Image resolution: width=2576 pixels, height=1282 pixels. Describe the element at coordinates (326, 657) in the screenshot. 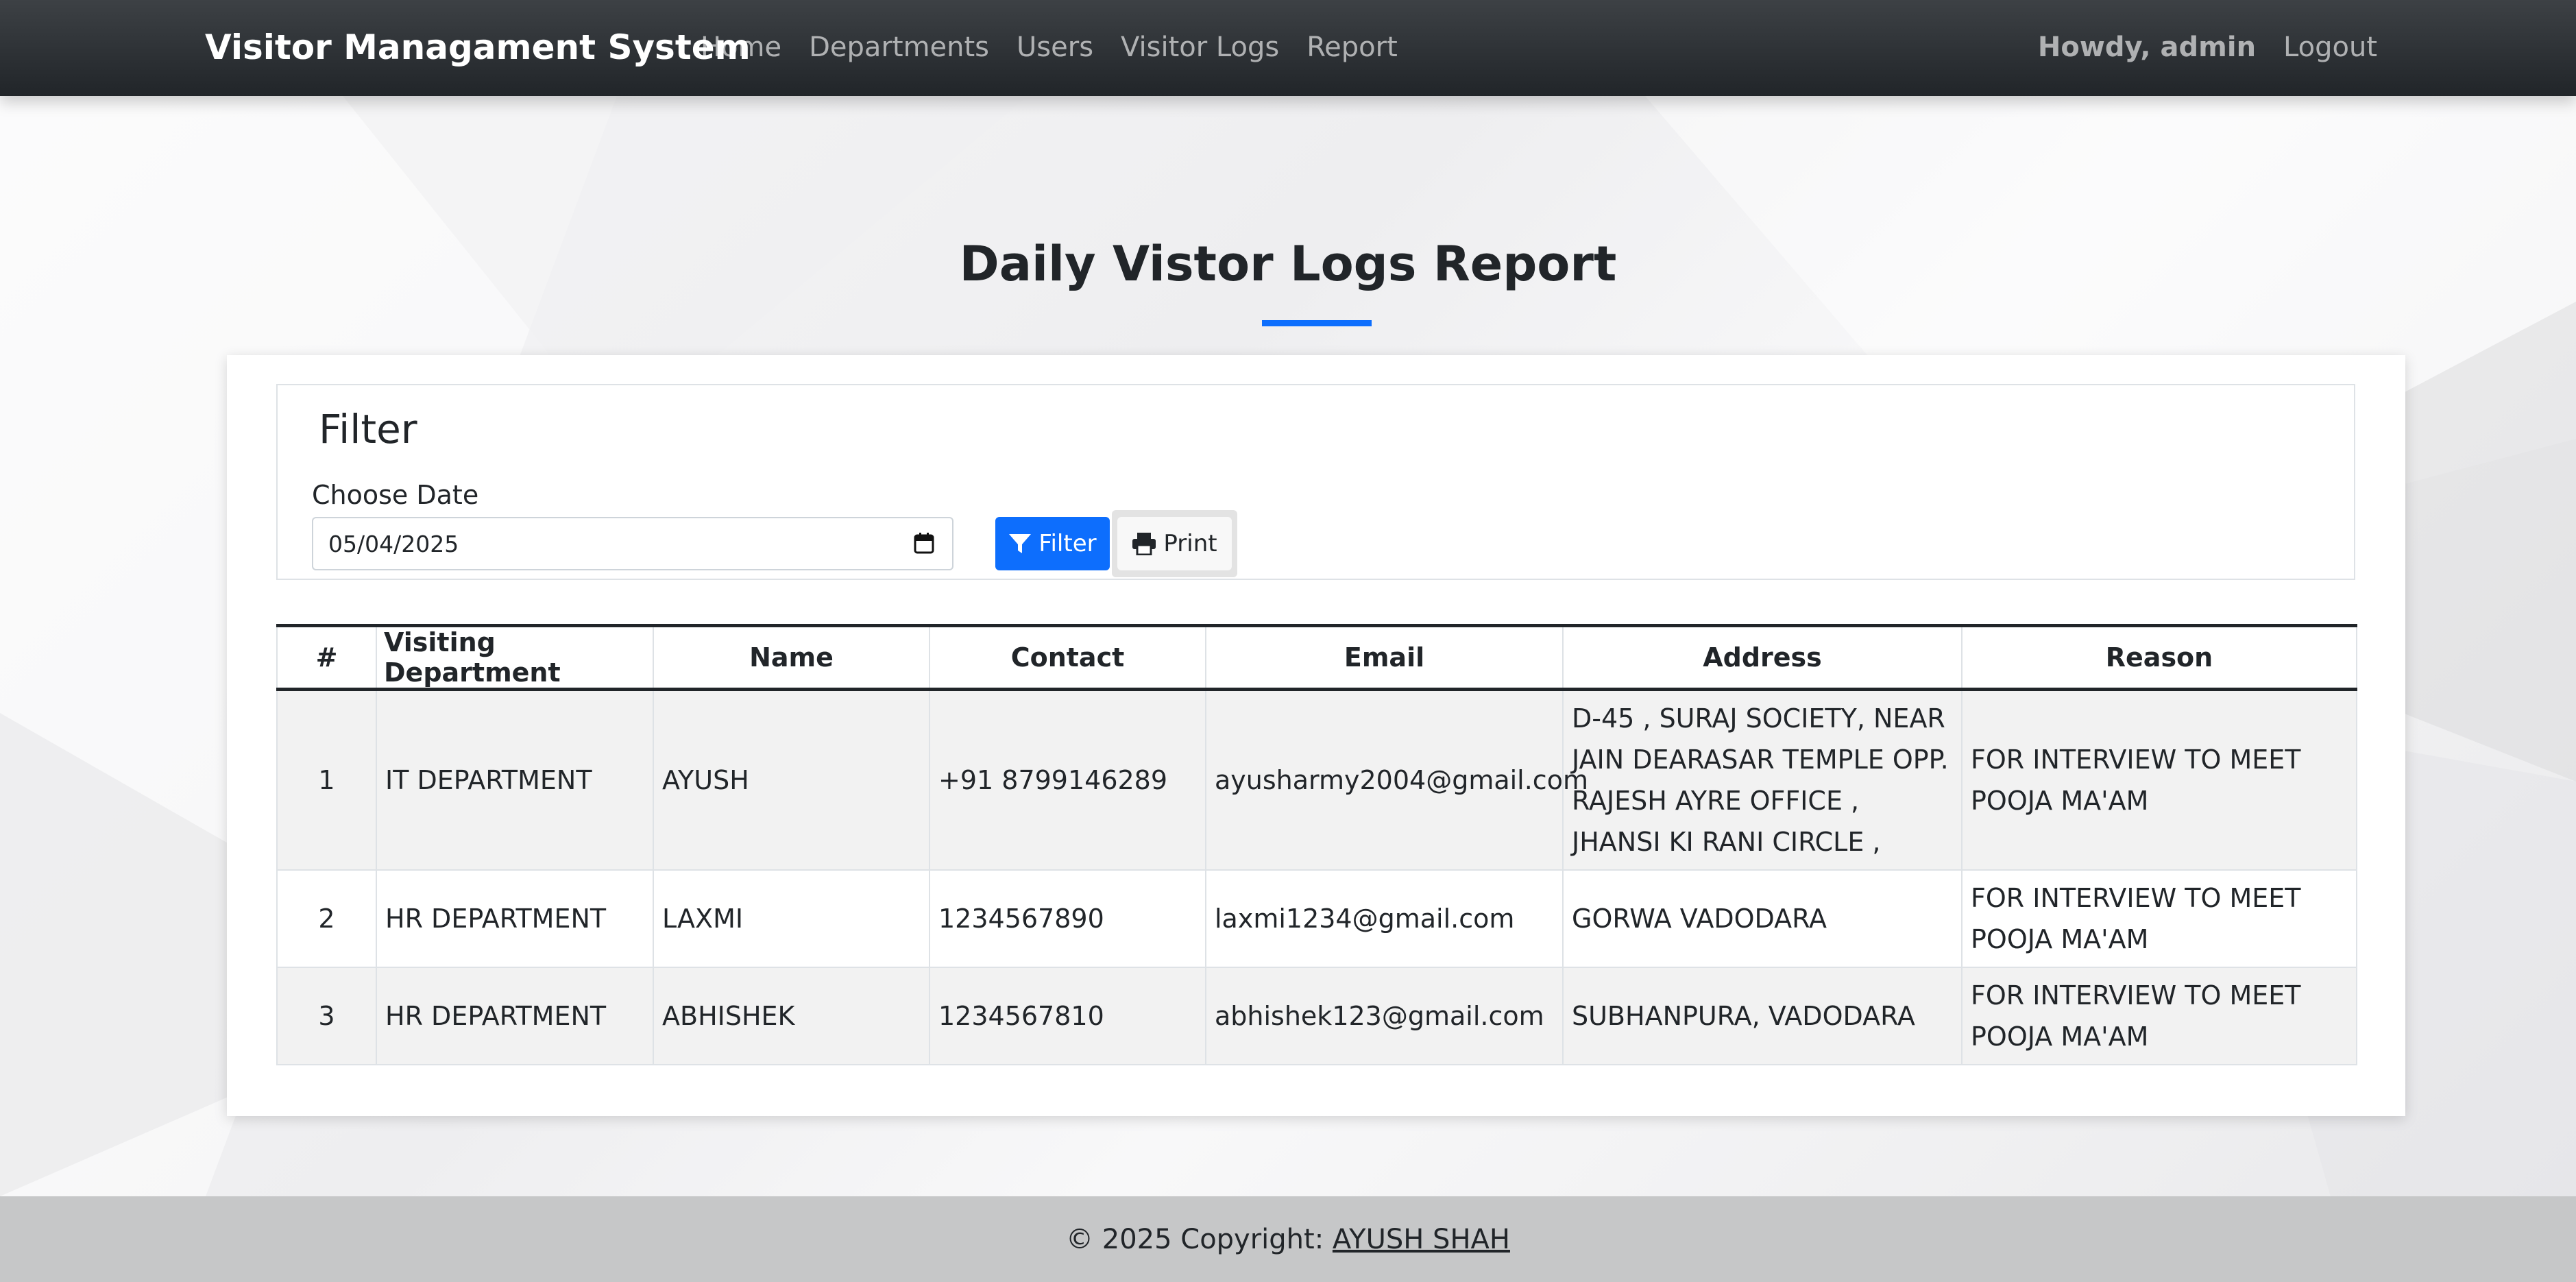

I see `col-header-number: #` at that location.